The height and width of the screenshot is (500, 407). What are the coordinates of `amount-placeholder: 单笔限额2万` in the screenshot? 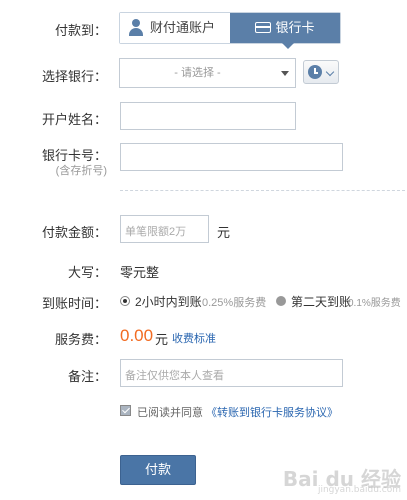 It's located at (156, 232).